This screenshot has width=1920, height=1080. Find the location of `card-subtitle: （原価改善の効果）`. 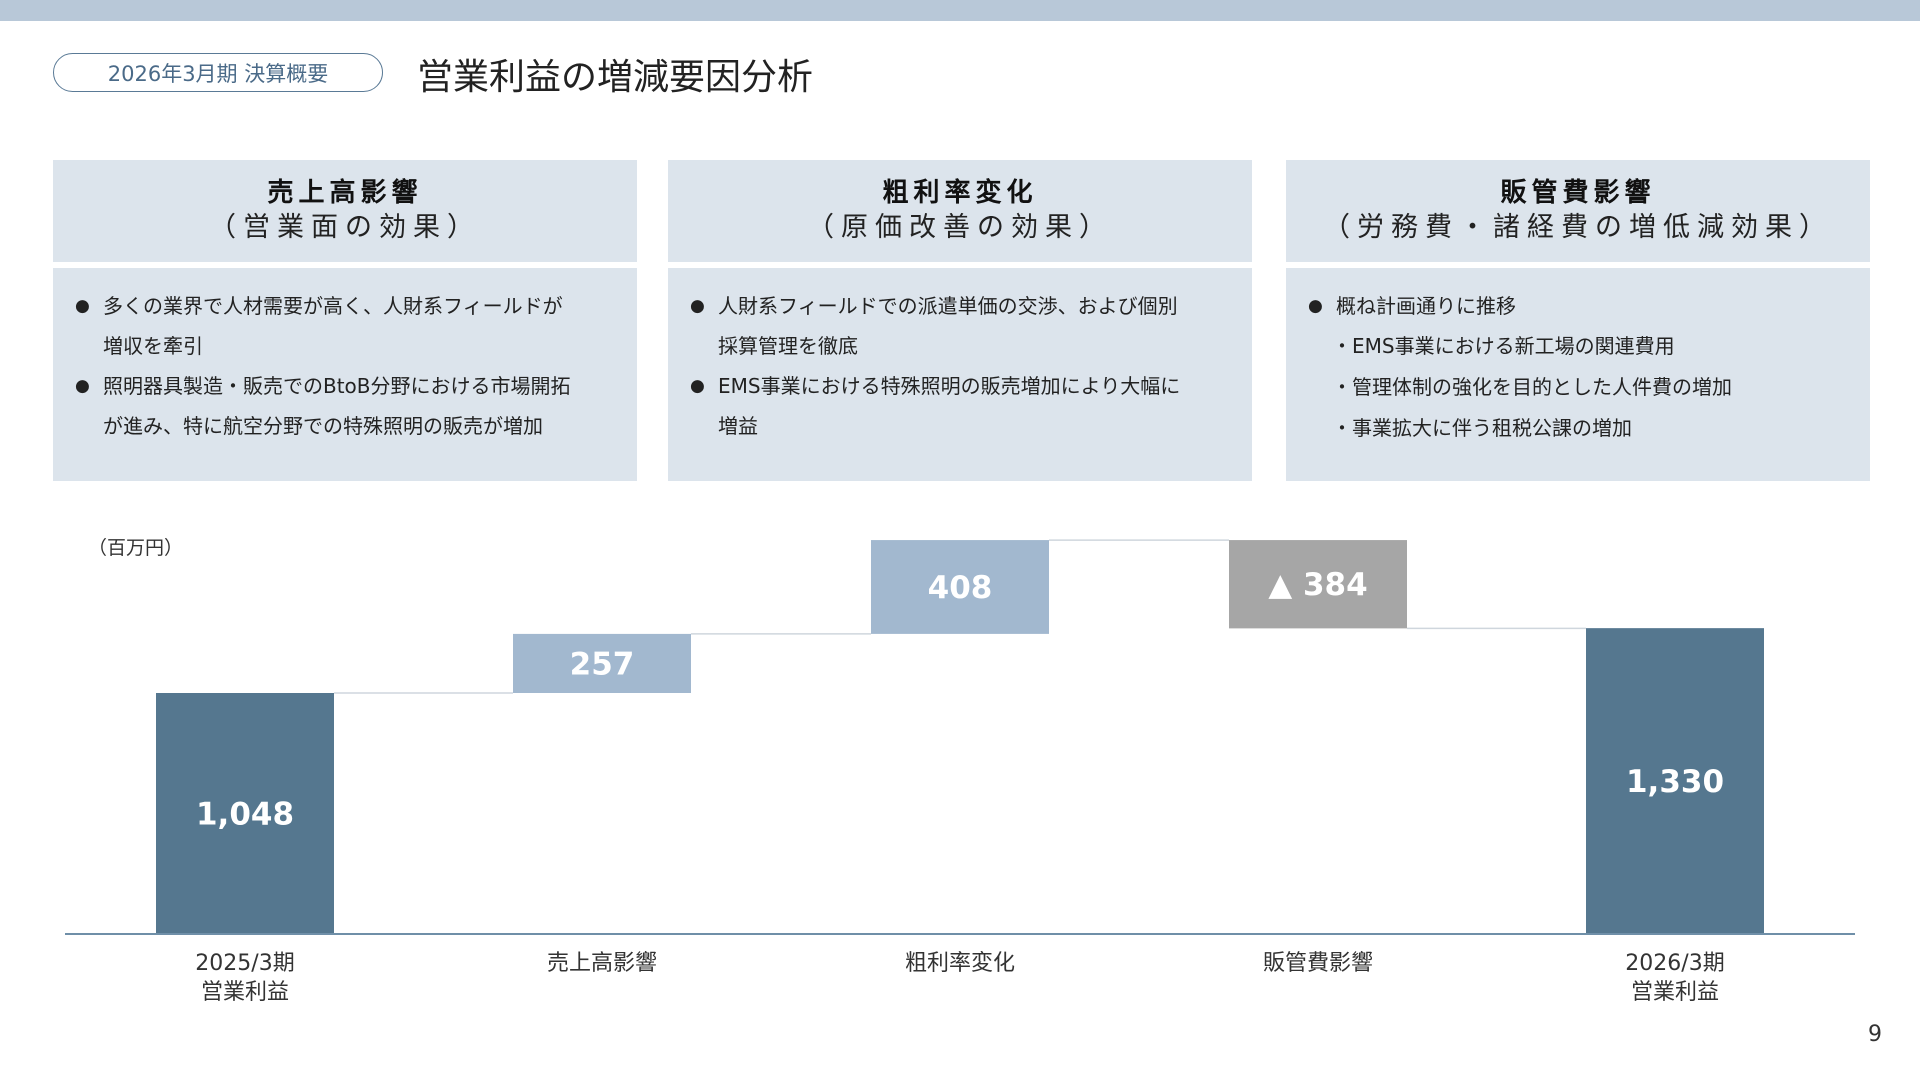

card-subtitle: （原価改善の効果） is located at coordinates (960, 227).